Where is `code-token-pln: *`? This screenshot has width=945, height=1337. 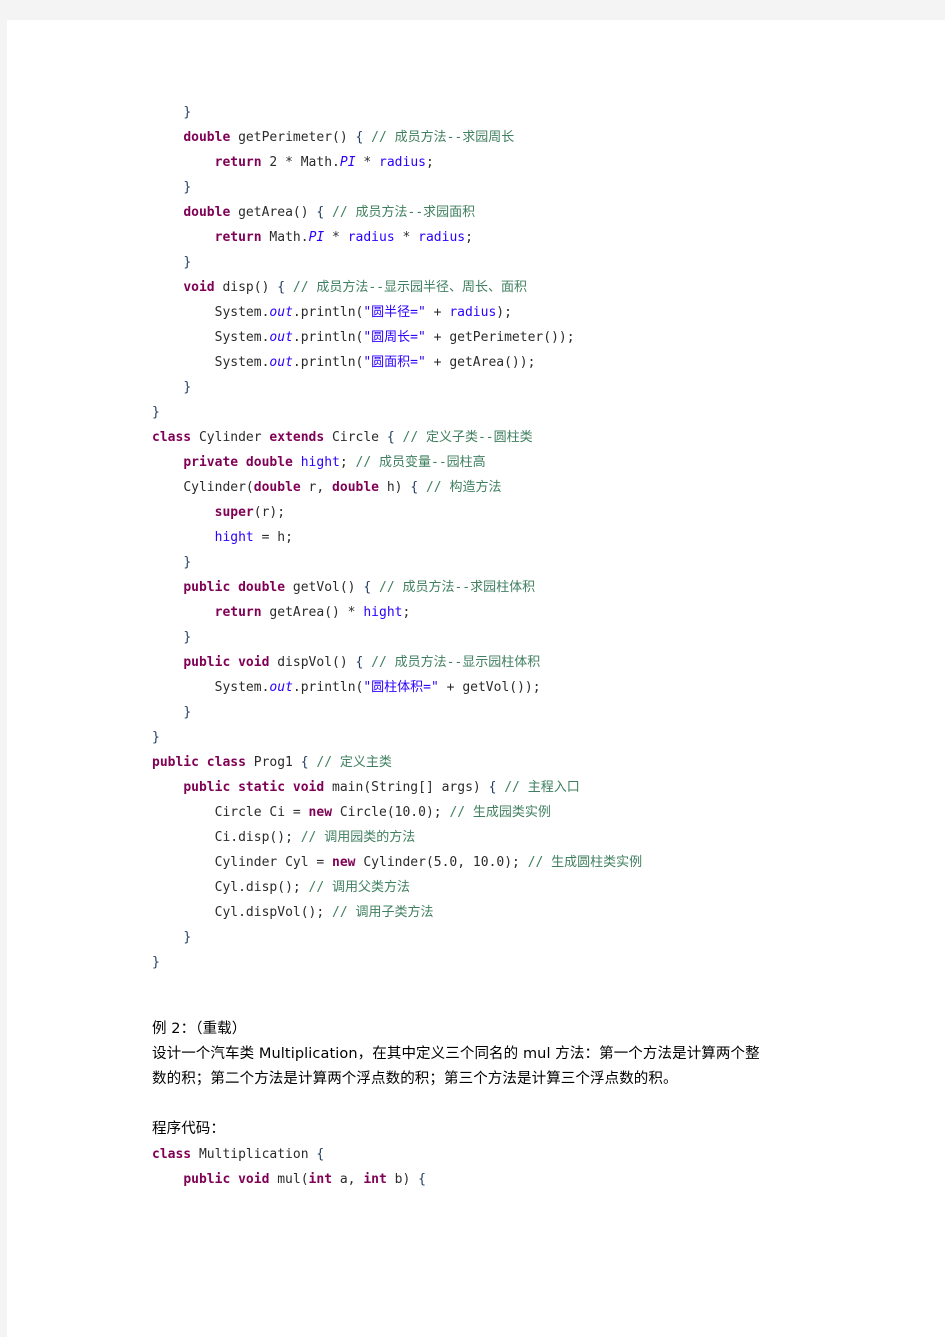 code-token-pln: * is located at coordinates (367, 162).